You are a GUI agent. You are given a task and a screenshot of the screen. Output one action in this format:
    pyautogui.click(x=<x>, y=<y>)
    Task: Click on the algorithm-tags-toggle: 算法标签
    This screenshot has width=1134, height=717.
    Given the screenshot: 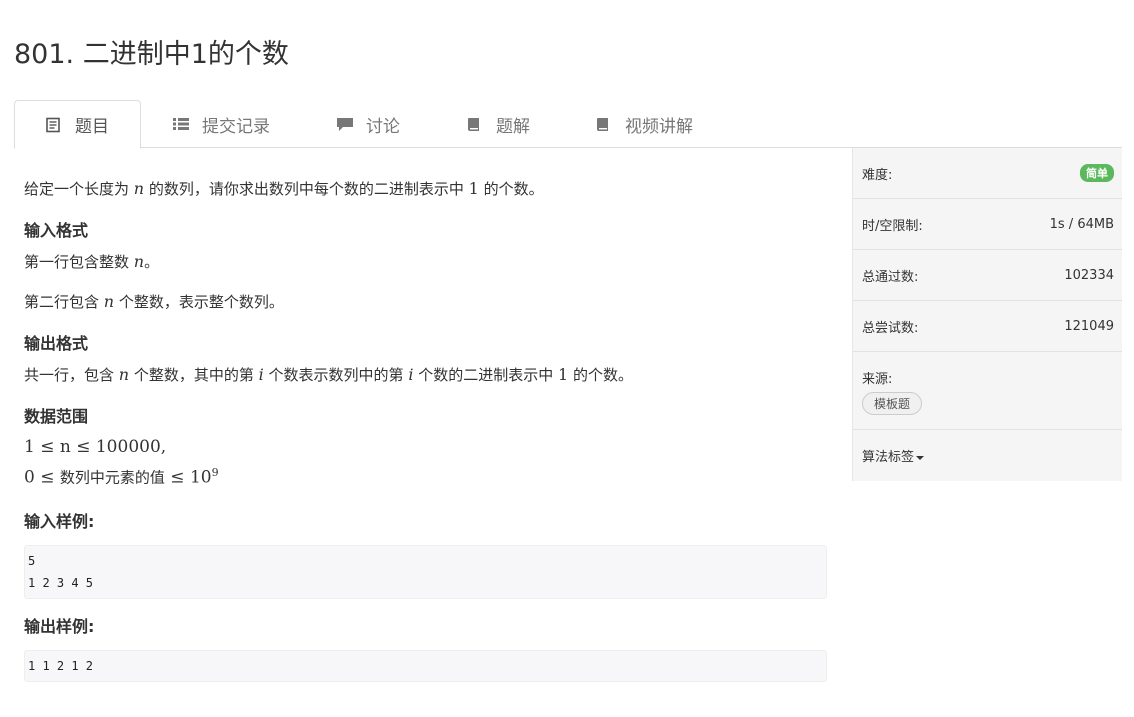 What is the action you would take?
    pyautogui.click(x=893, y=455)
    